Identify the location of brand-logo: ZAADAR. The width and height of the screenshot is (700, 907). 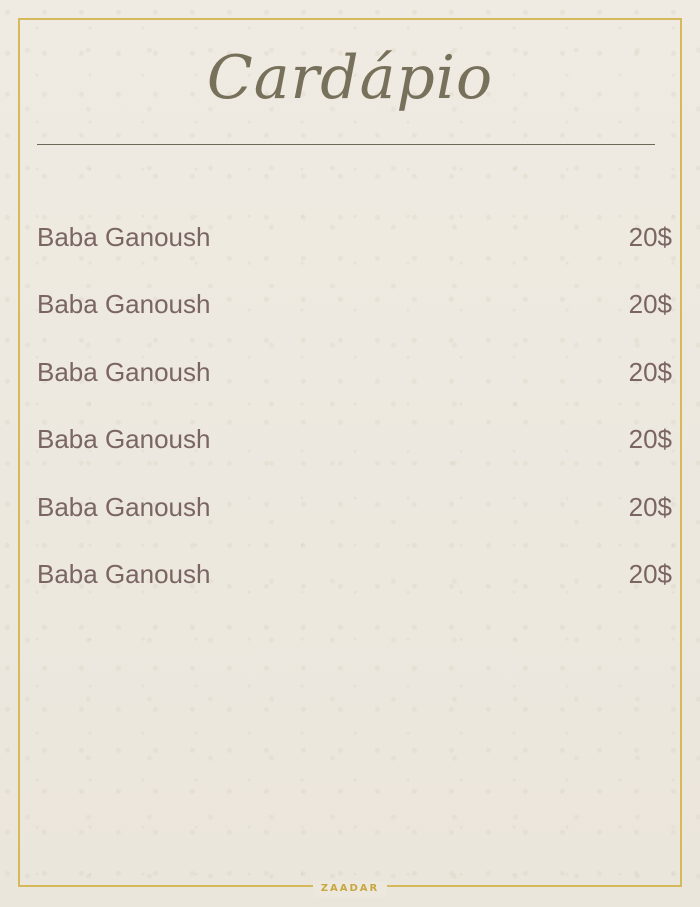
(350, 887).